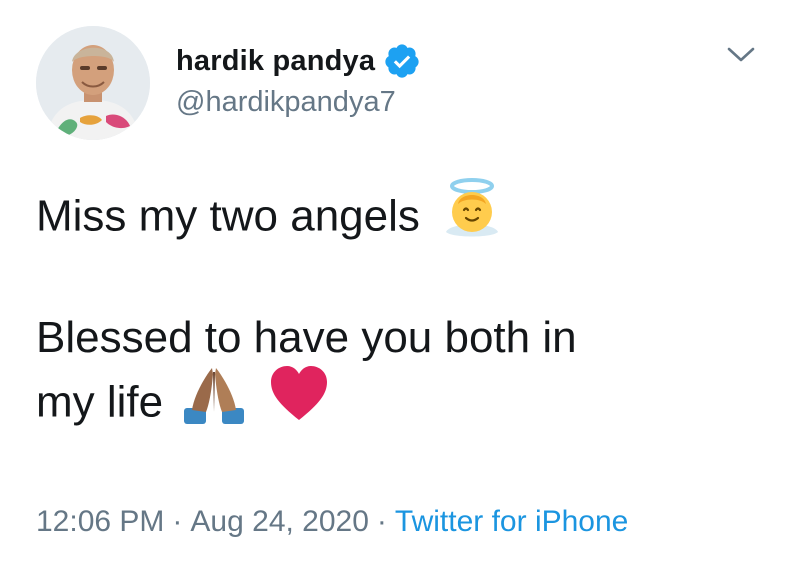 This screenshot has width=800, height=572. What do you see at coordinates (511, 521) in the screenshot?
I see `tweet-source-link: Twitter for iPhone` at bounding box center [511, 521].